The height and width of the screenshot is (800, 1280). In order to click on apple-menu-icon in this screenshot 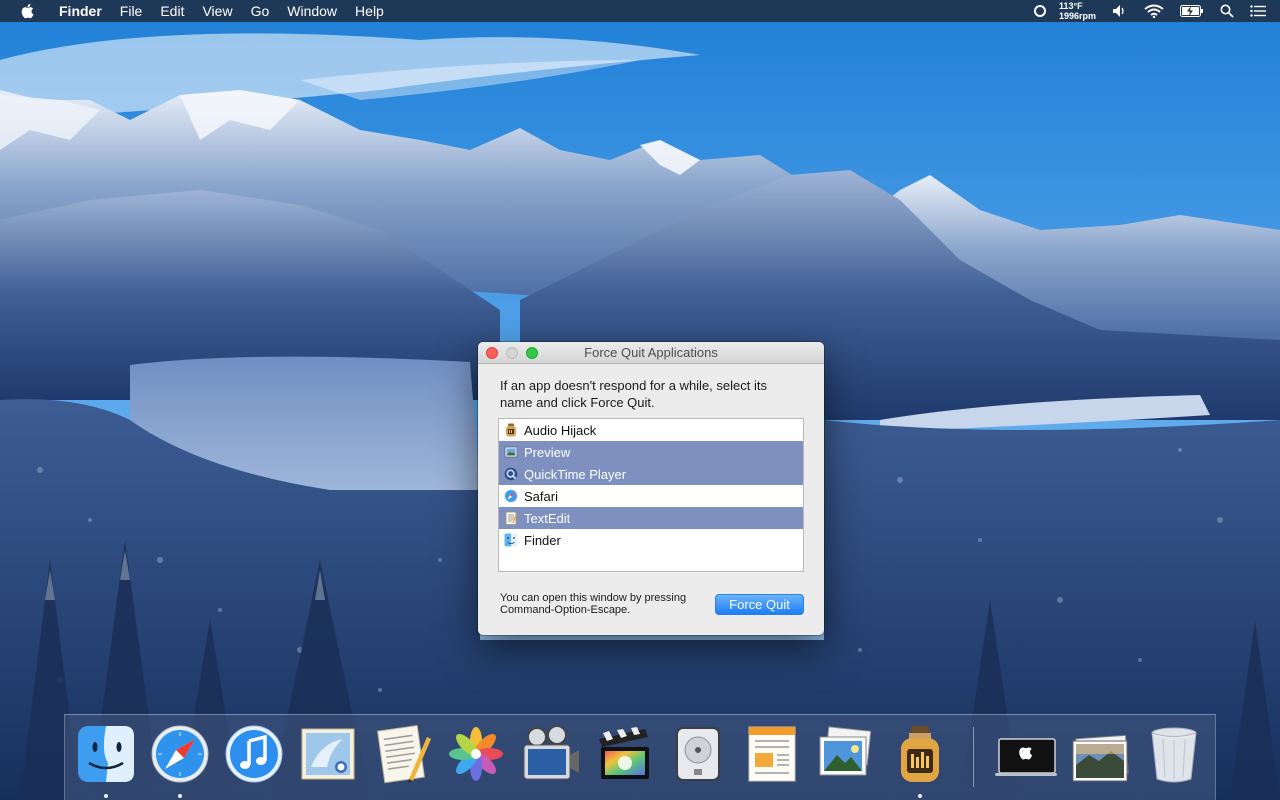, I will do `click(28, 11)`.